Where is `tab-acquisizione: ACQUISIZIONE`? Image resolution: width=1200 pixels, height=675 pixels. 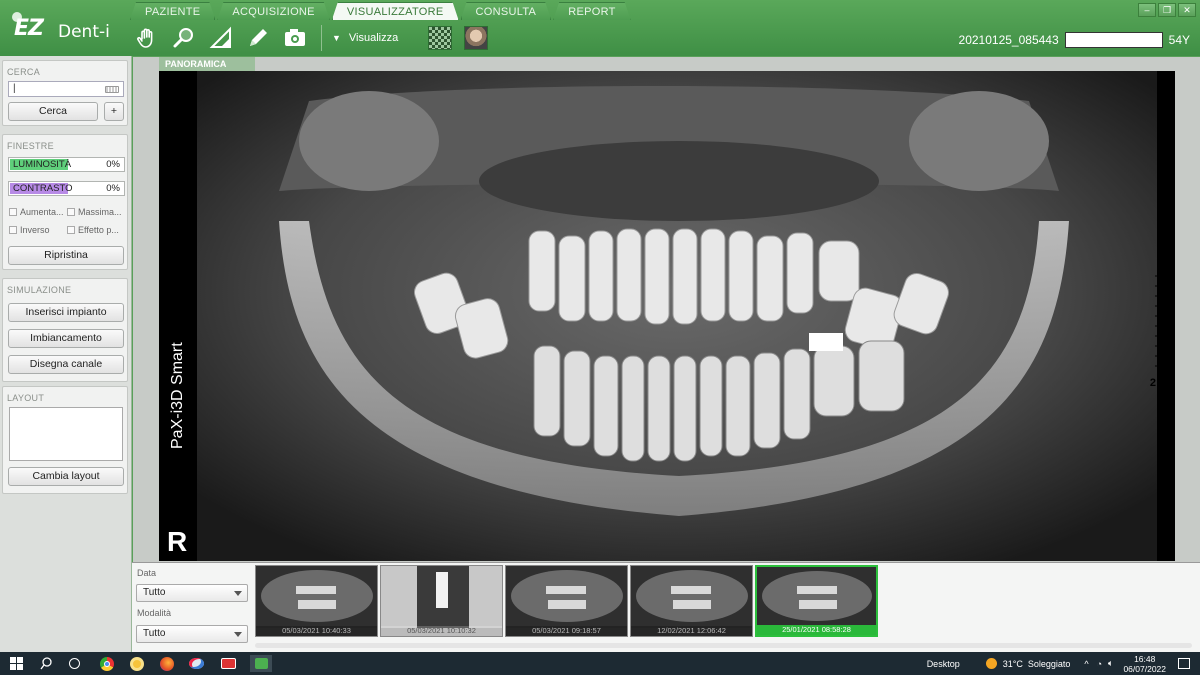 tab-acquisizione: ACQUISIZIONE is located at coordinates (273, 11).